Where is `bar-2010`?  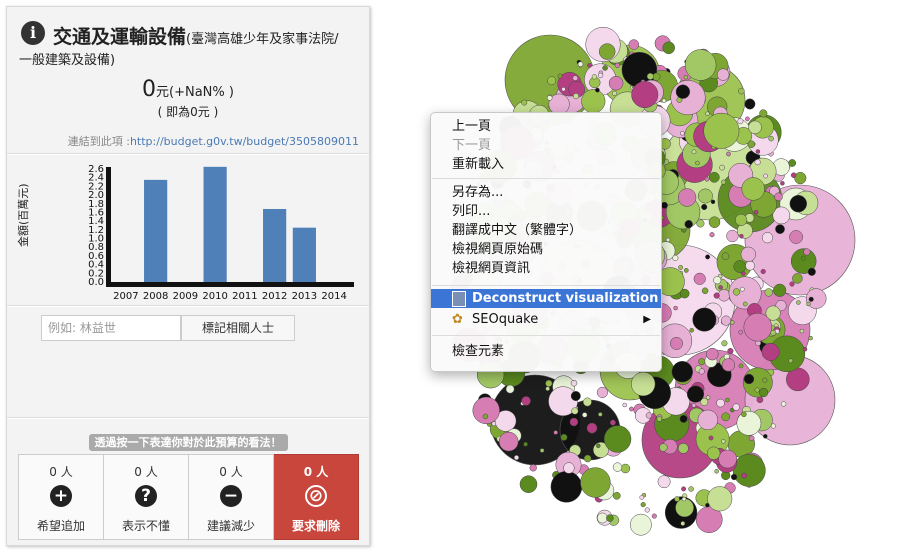 bar-2010 is located at coordinates (215, 224).